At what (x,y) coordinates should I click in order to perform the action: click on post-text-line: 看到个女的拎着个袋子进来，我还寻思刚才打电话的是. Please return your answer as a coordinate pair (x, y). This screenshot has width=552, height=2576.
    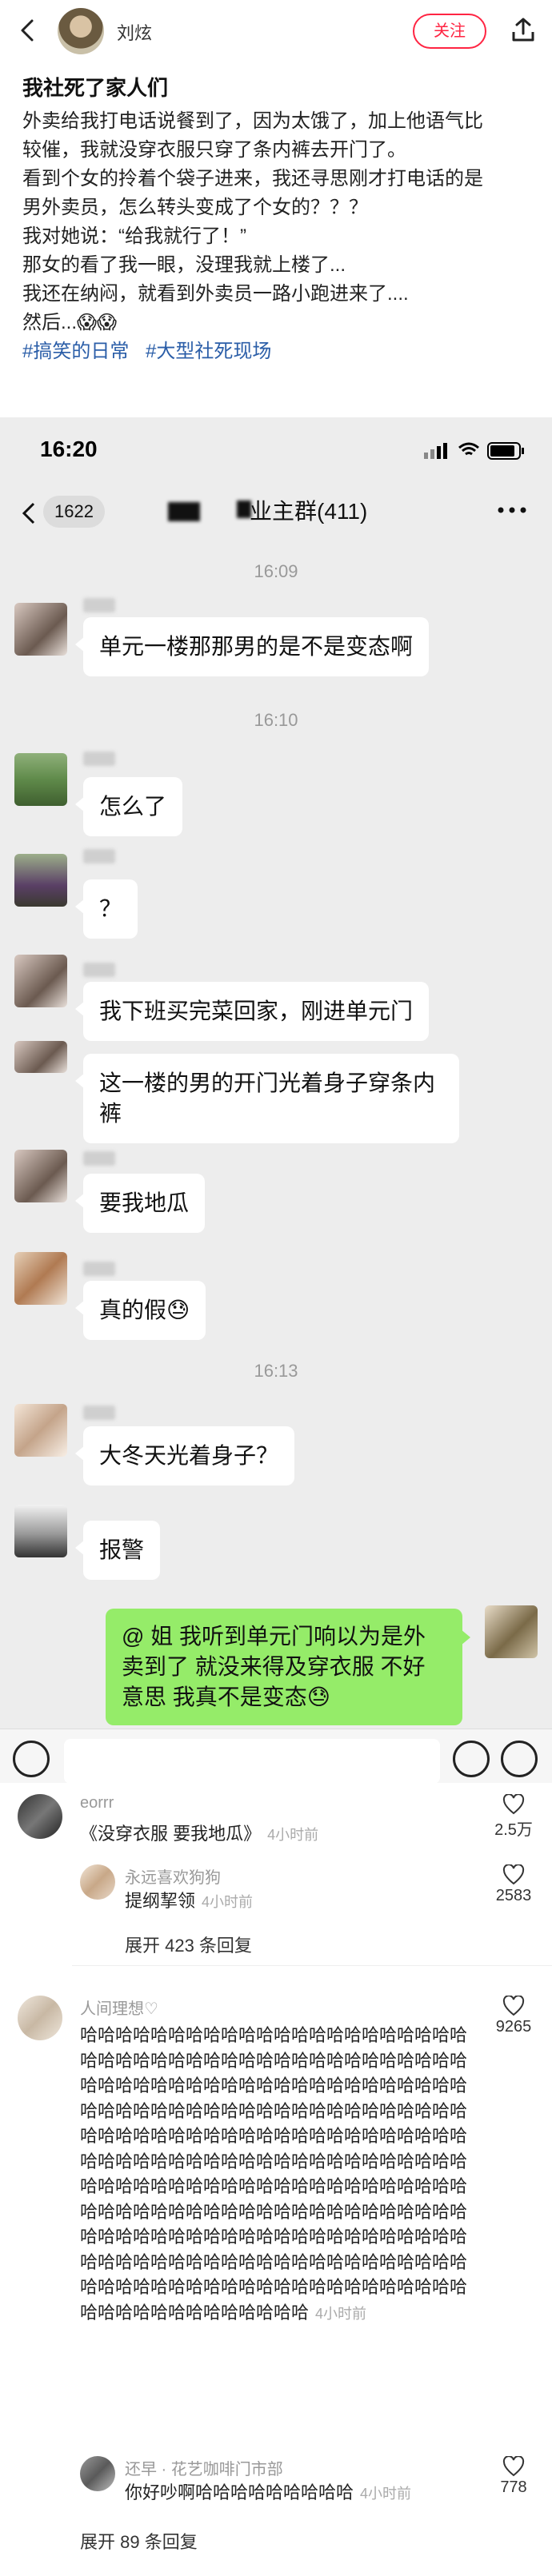
    Looking at the image, I should click on (252, 179).